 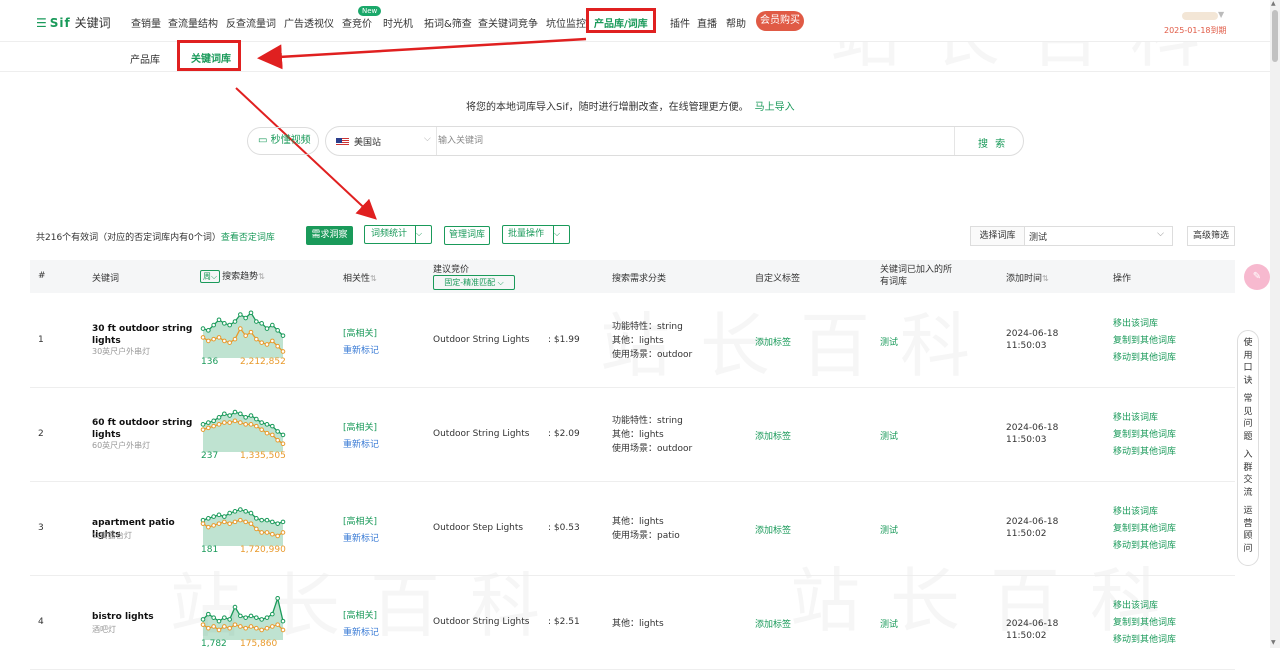 What do you see at coordinates (248, 238) in the screenshot?
I see `negative-library-link: 查看否定词库` at bounding box center [248, 238].